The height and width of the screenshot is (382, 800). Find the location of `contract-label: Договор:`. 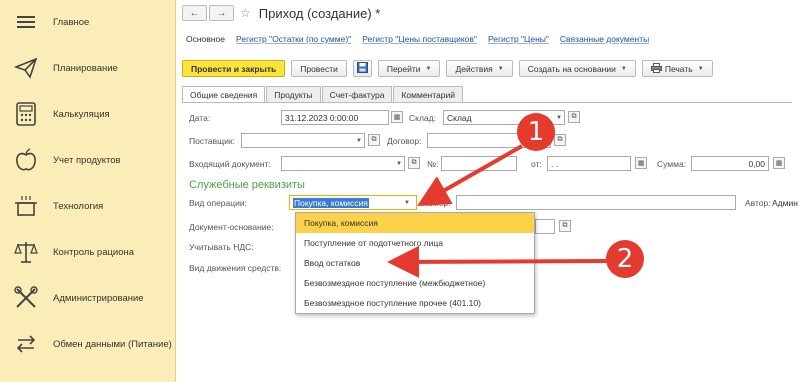

contract-label: Договор: is located at coordinates (404, 141).